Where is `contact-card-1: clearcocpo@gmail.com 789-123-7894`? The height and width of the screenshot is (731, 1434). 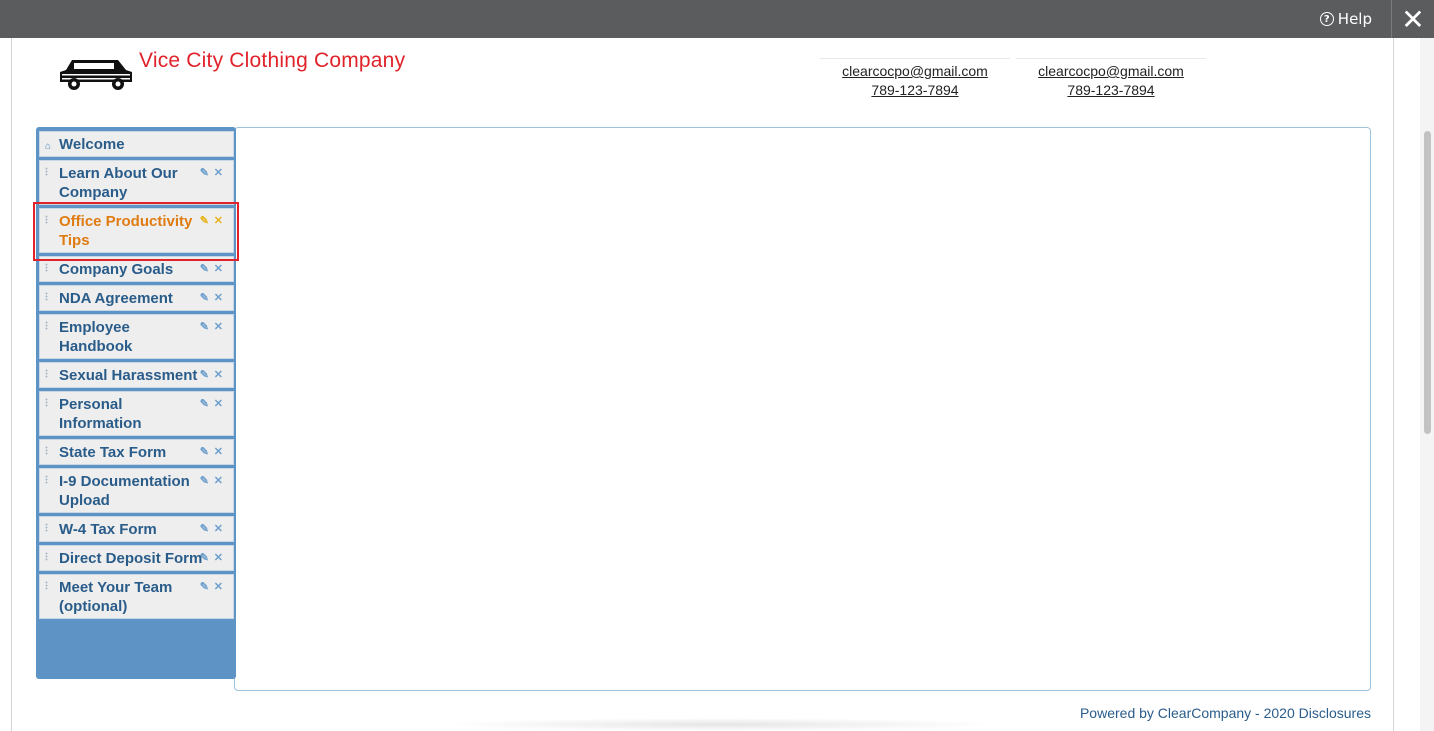
contact-card-1: clearcocpo@gmail.com 789-123-7894 is located at coordinates (915, 79).